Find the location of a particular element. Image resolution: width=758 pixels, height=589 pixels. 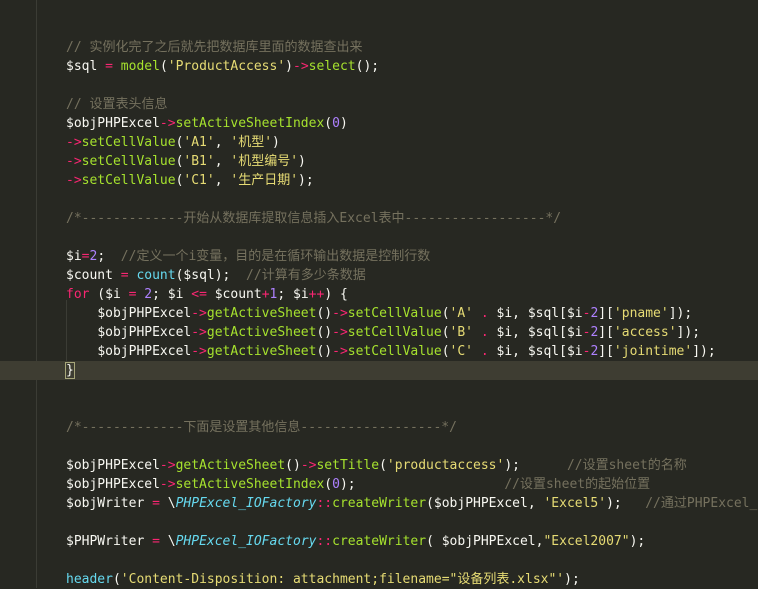

code-line: ->setCellValue('C1', '生产日期'); is located at coordinates (379, 180).